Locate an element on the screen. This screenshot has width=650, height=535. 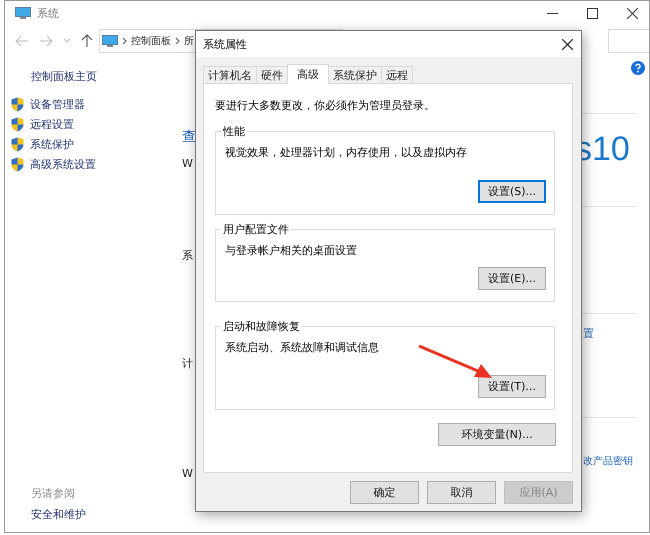
section-heading: 另请参阅 is located at coordinates (53, 493).